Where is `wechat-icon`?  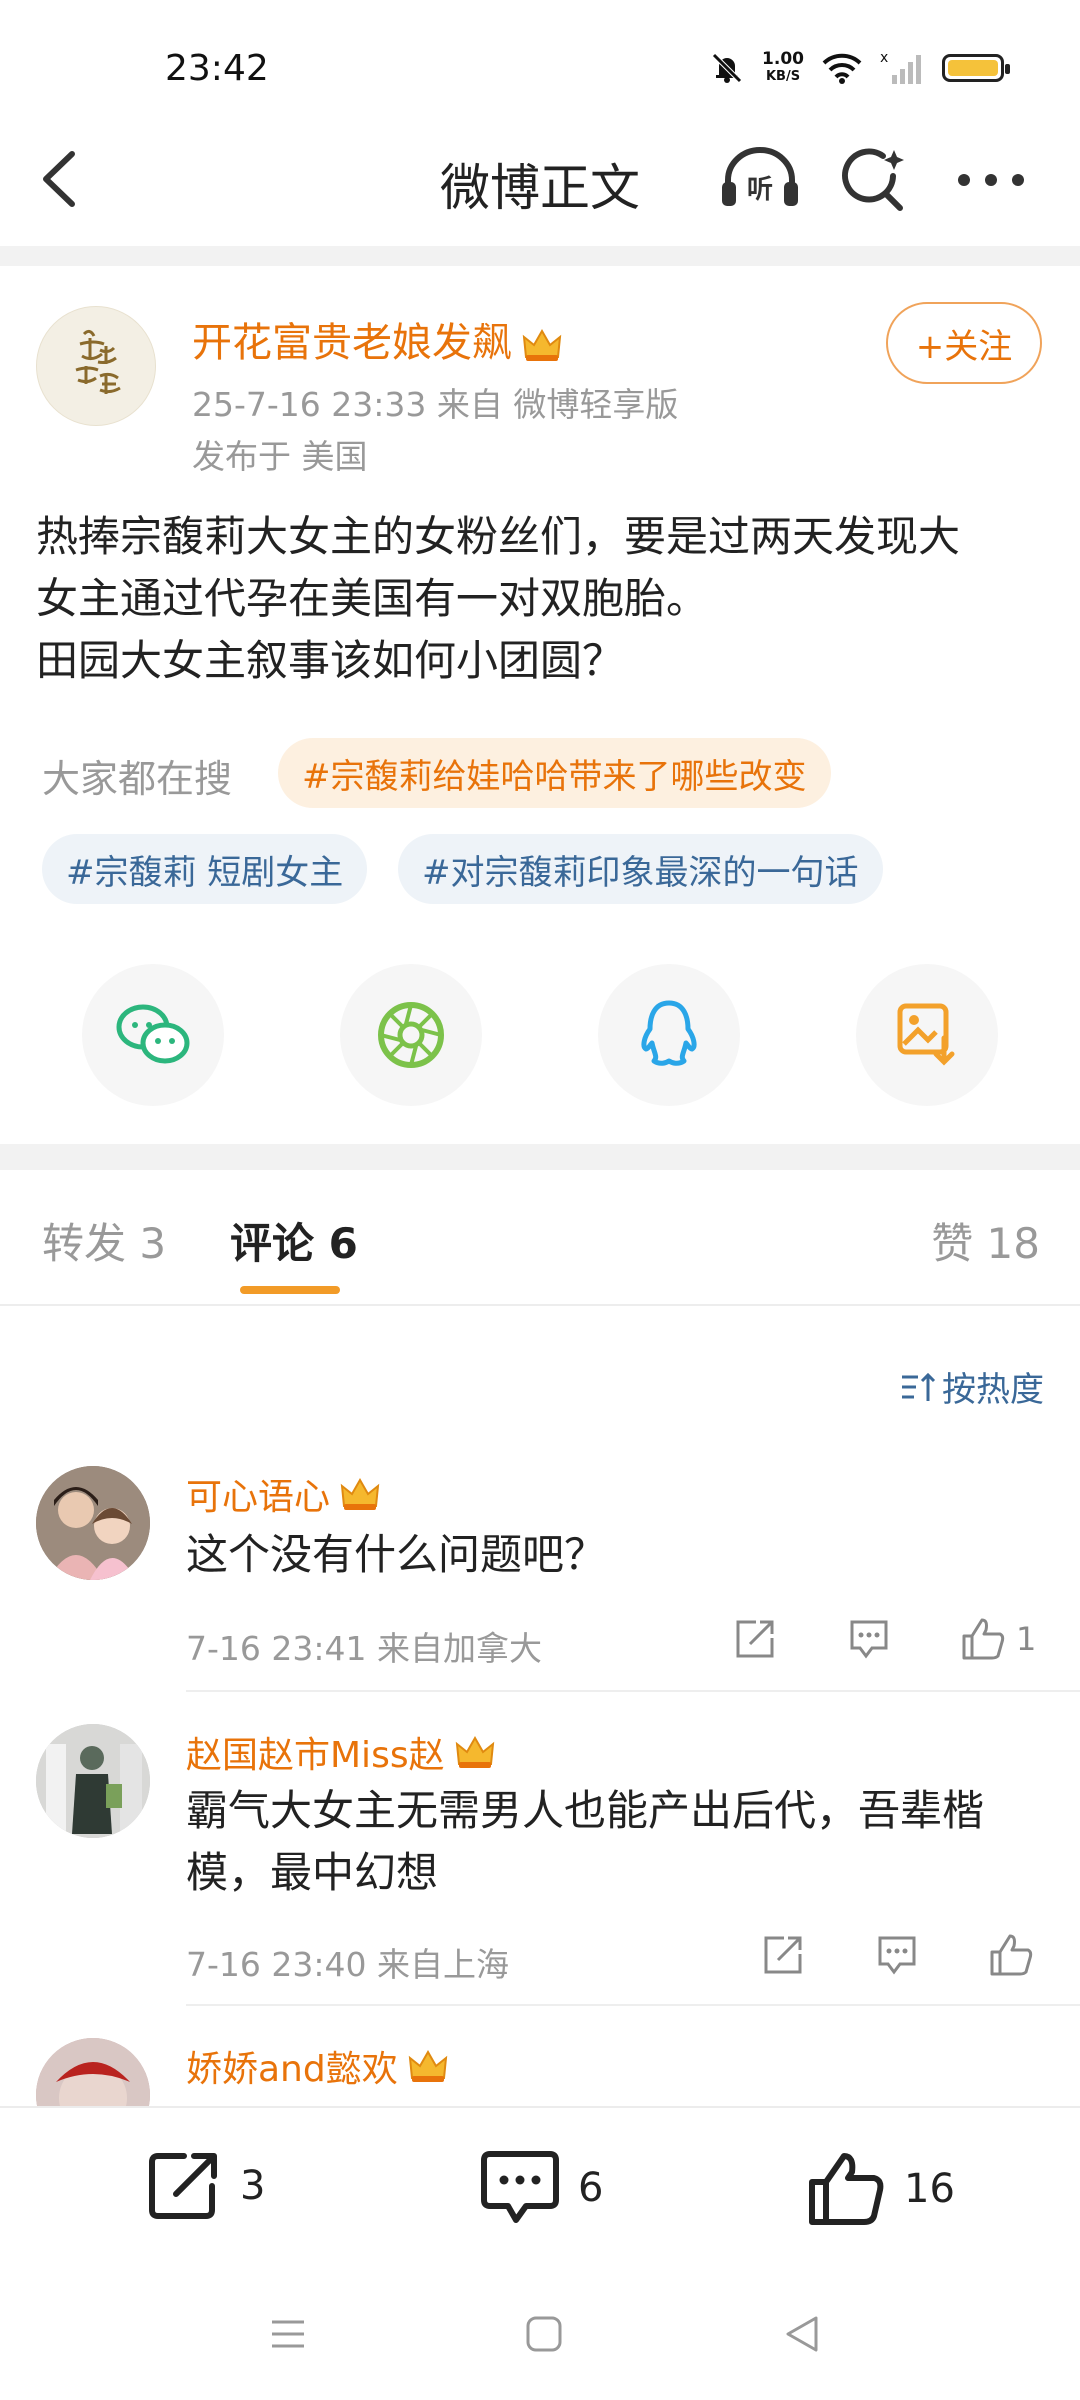
wechat-icon is located at coordinates (153, 1034).